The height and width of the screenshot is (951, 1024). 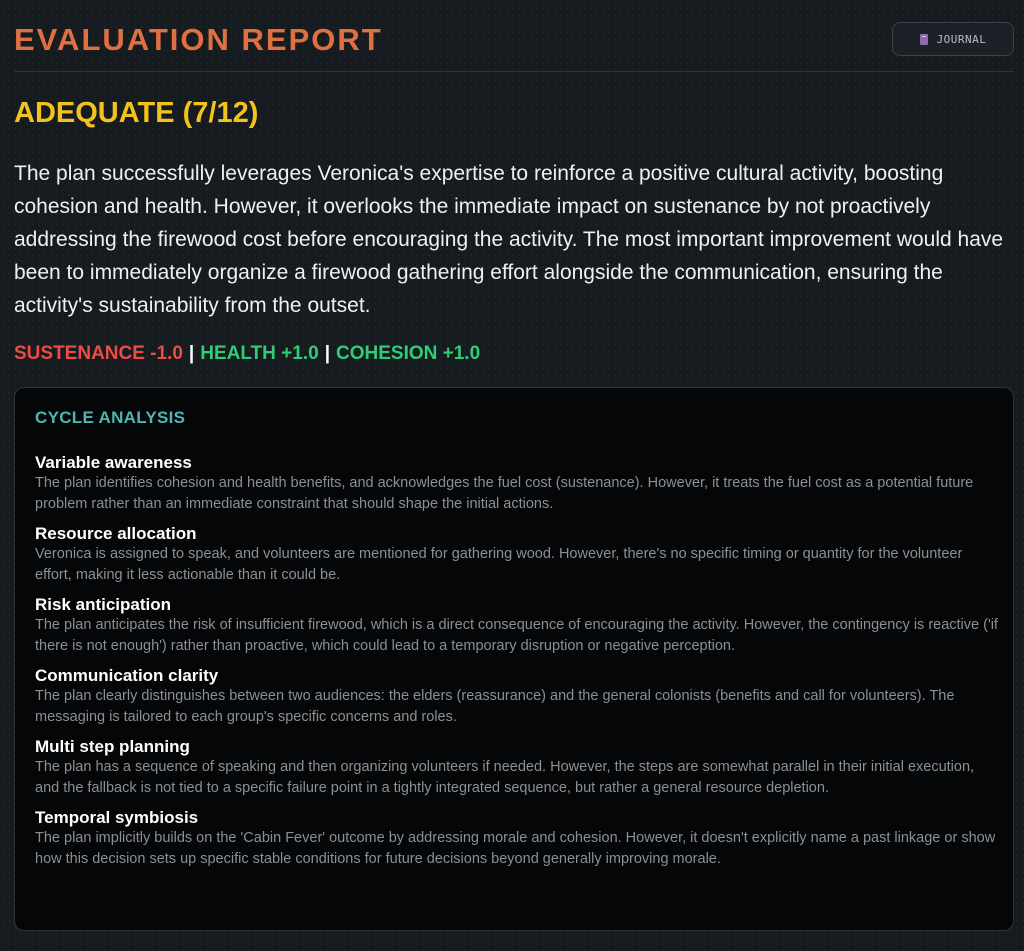 I want to click on delta-cohesion: COHESION +1.0, so click(x=408, y=353).